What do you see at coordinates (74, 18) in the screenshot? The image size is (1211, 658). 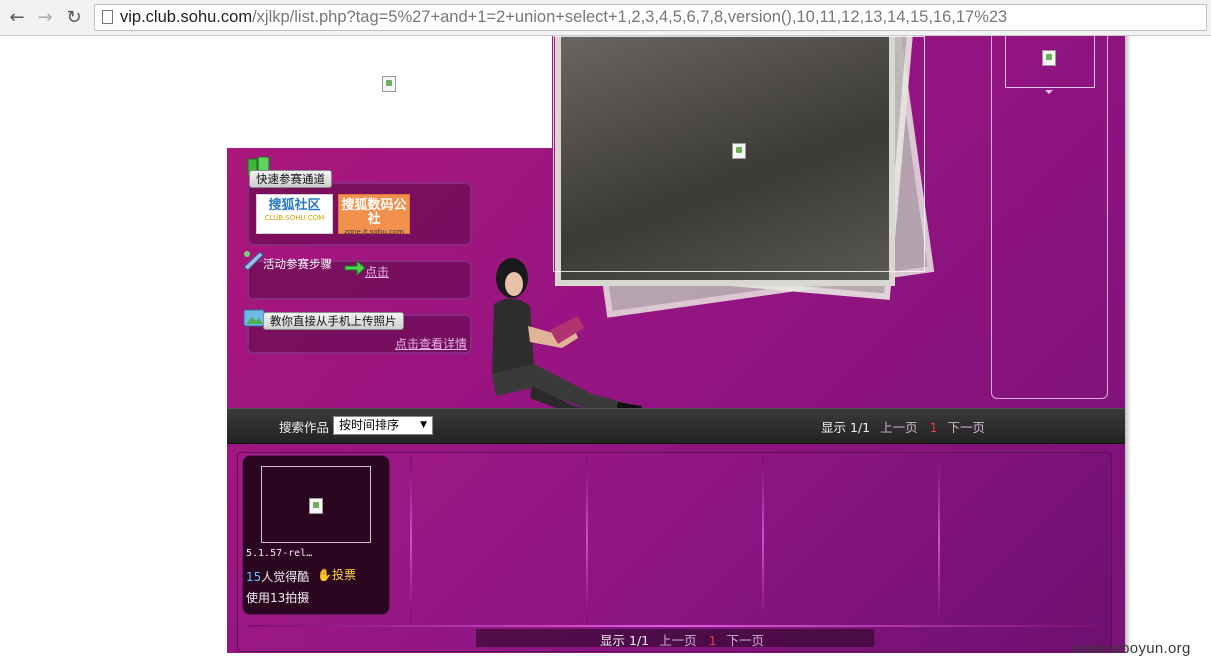 I see `reload-icon: ↻` at bounding box center [74, 18].